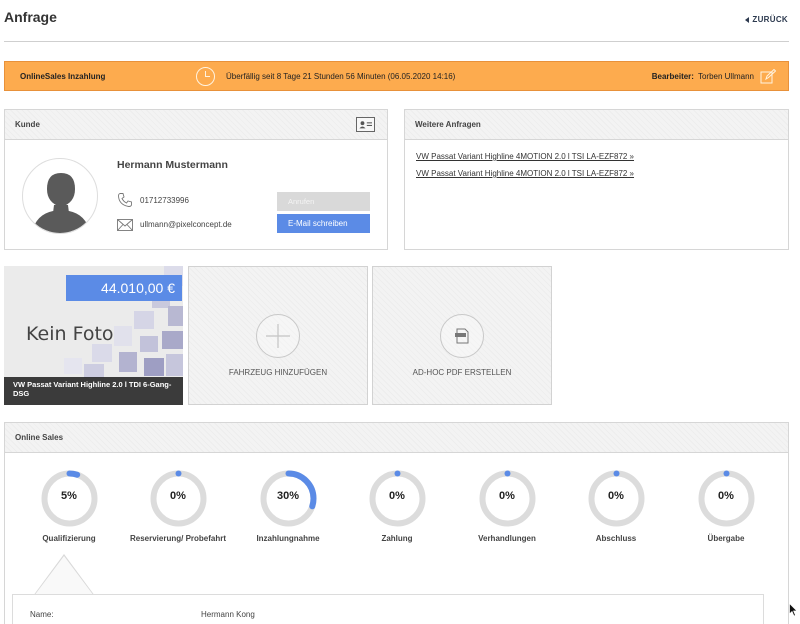  What do you see at coordinates (793, 610) in the screenshot?
I see `mouse-cursor-icon` at bounding box center [793, 610].